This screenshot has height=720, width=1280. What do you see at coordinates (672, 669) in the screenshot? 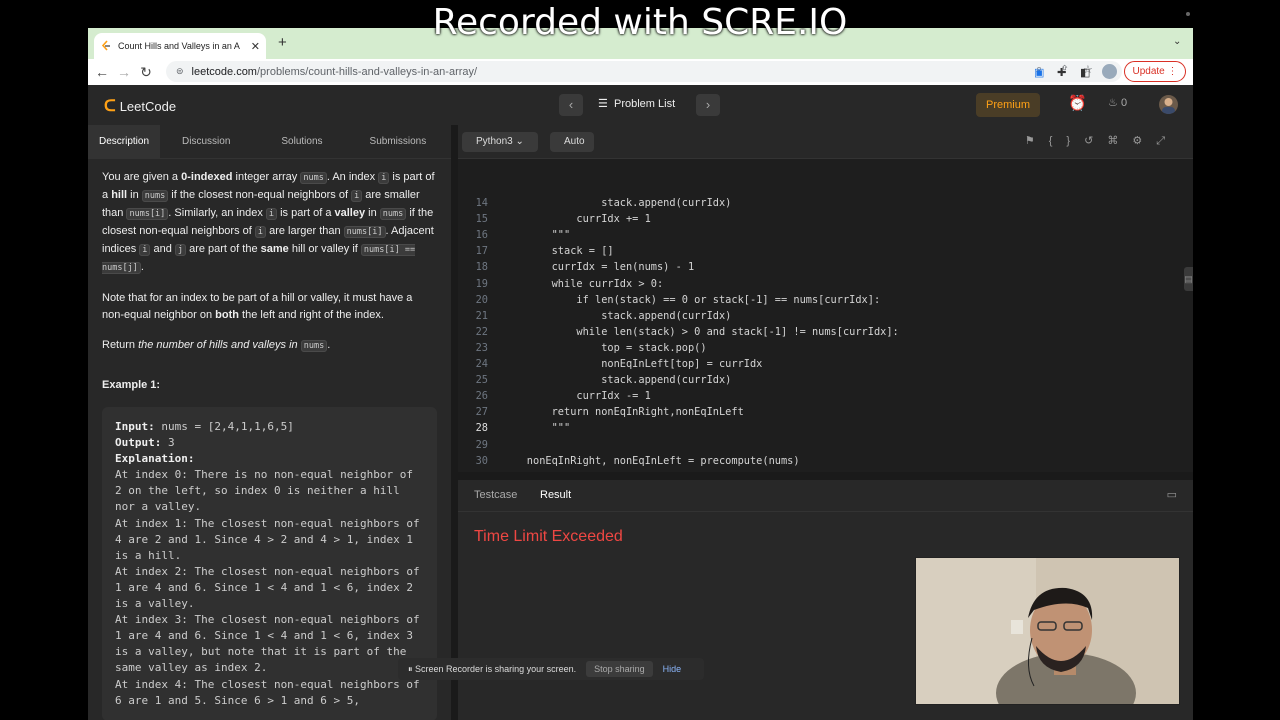
I see `hide-button: Hide` at bounding box center [672, 669].